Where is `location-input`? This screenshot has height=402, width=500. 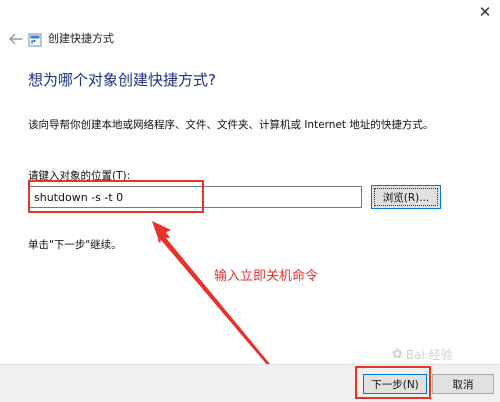 location-input is located at coordinates (195, 197).